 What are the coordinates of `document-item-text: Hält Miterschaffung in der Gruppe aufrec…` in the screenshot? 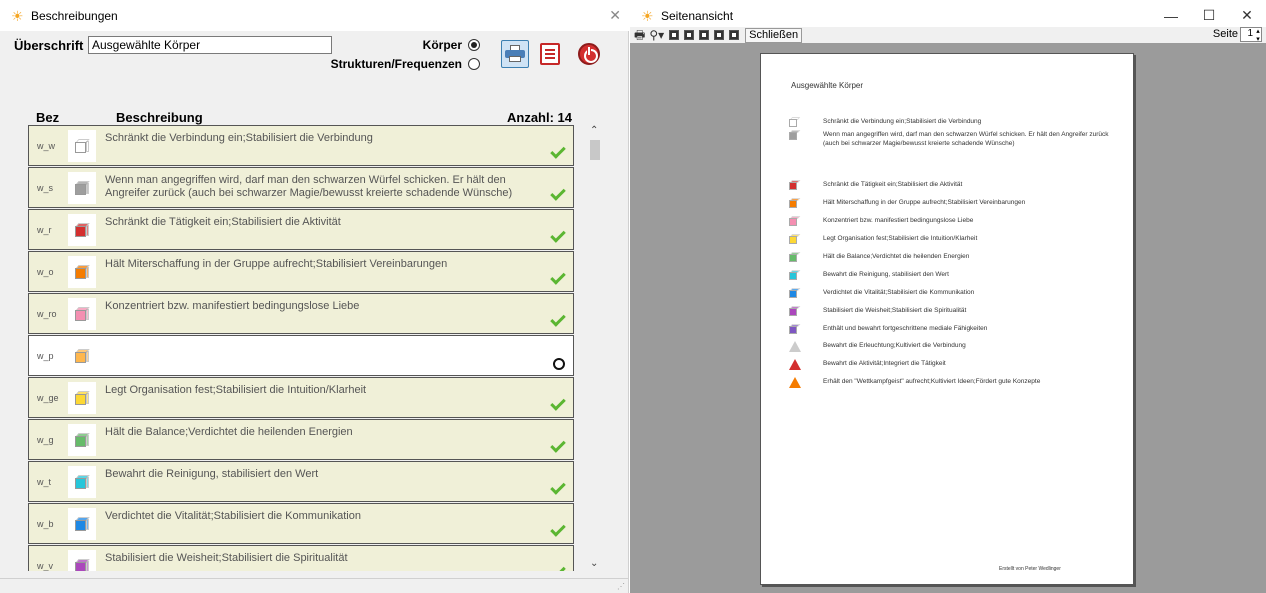 It's located at (924, 202).